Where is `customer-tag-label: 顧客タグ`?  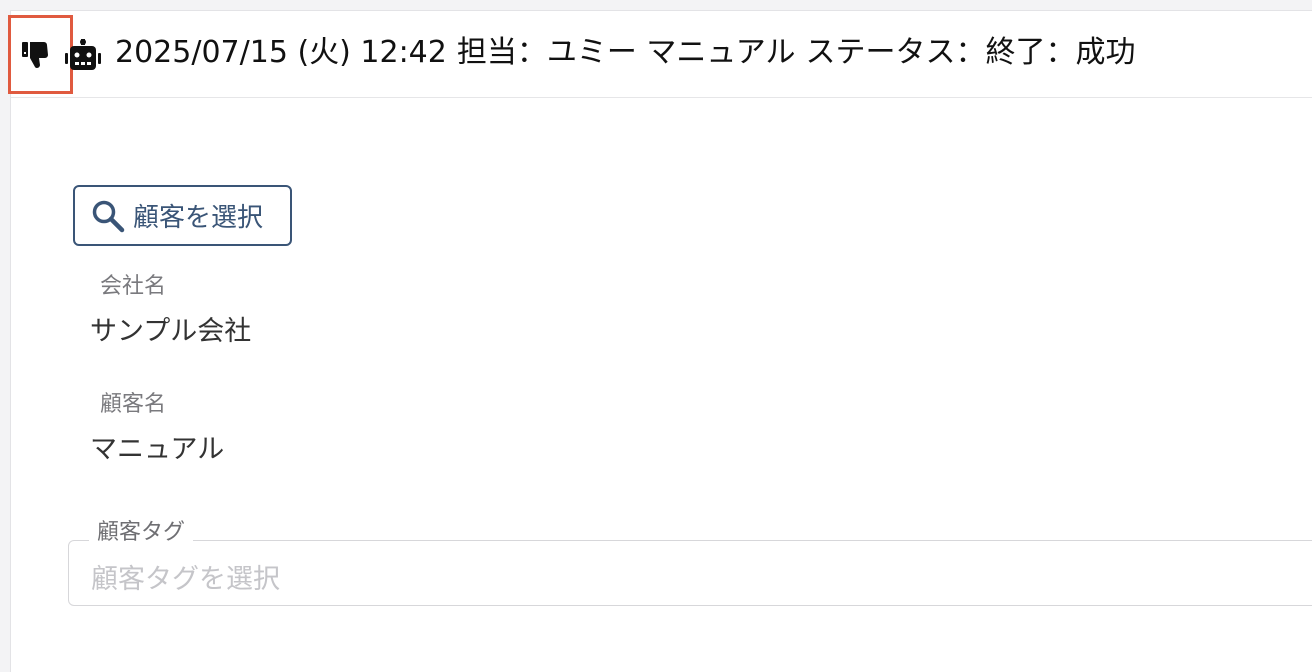
customer-tag-label: 顧客タグ is located at coordinates (141, 530).